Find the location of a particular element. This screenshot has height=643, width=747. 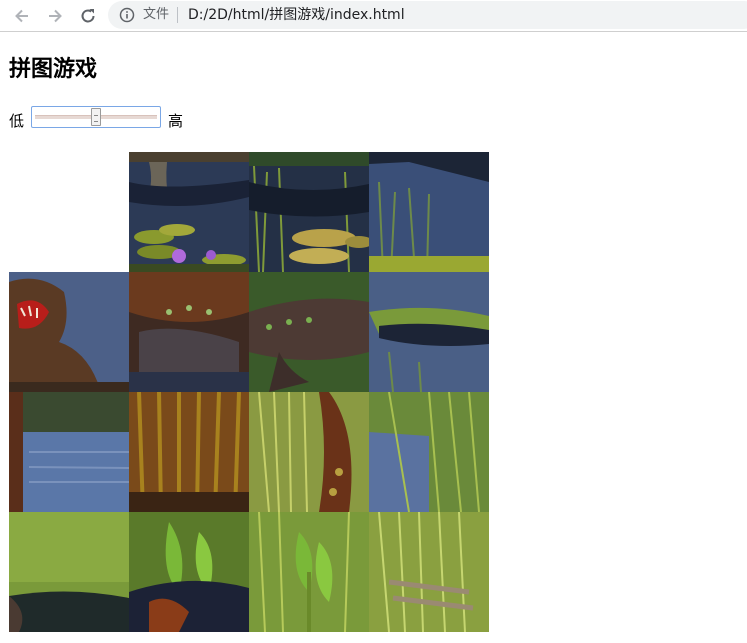

difficulty-high-label: 高 is located at coordinates (176, 121).